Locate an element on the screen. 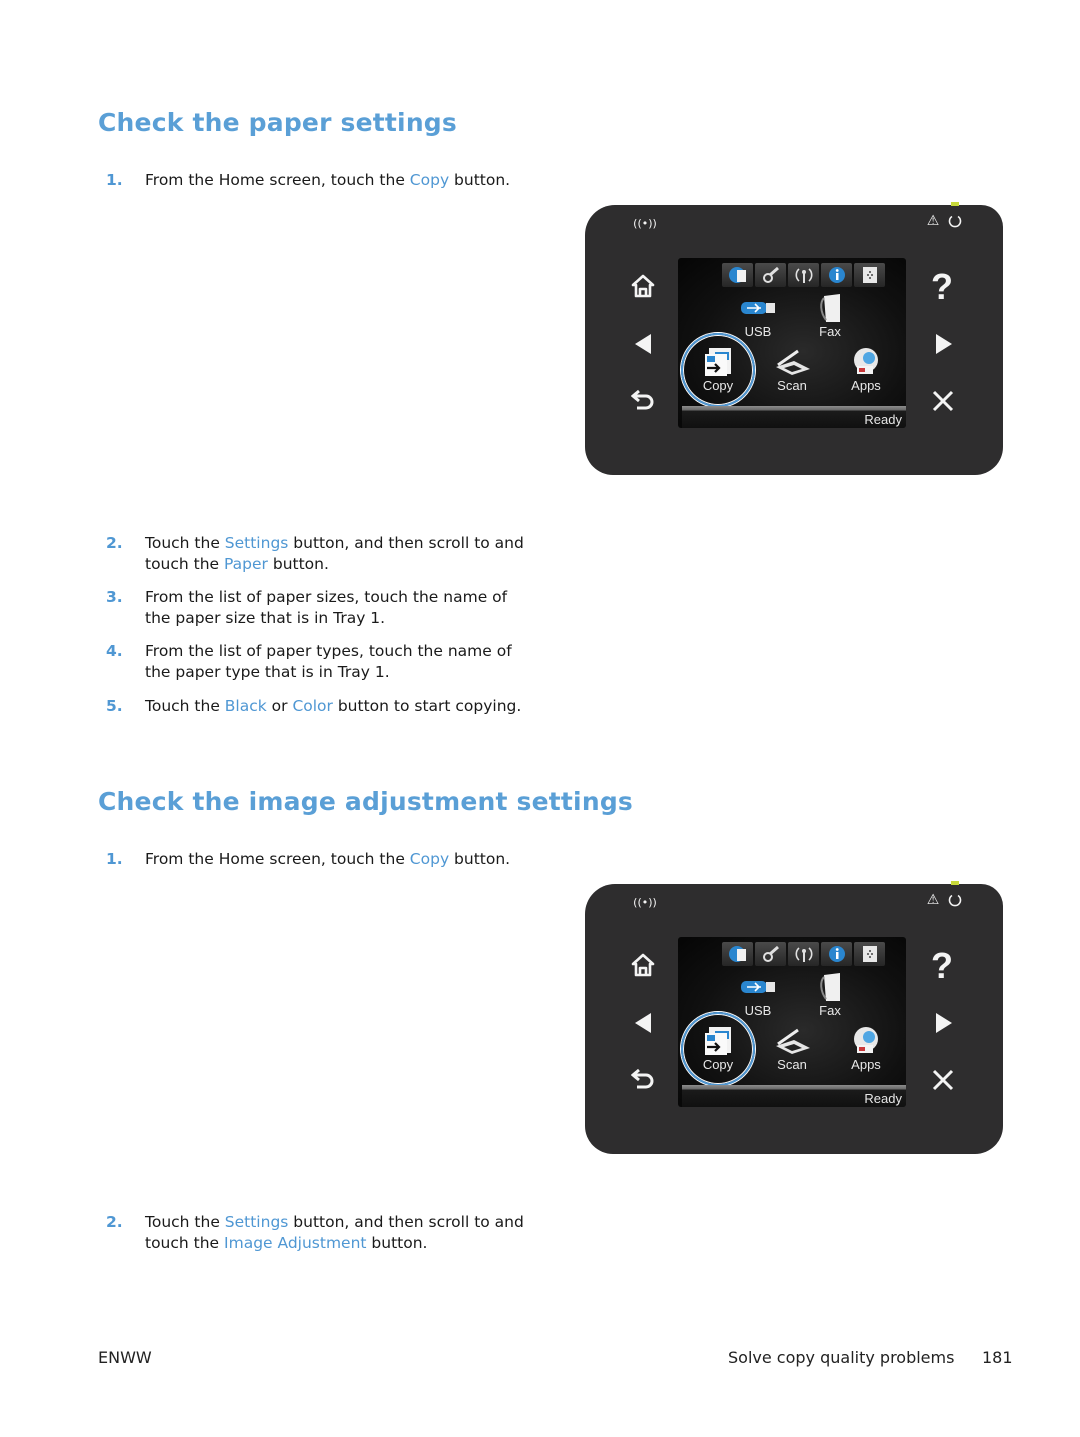 This screenshot has width=1080, height=1437. footer-chapter: Solve copy quality problems is located at coordinates (841, 1357).